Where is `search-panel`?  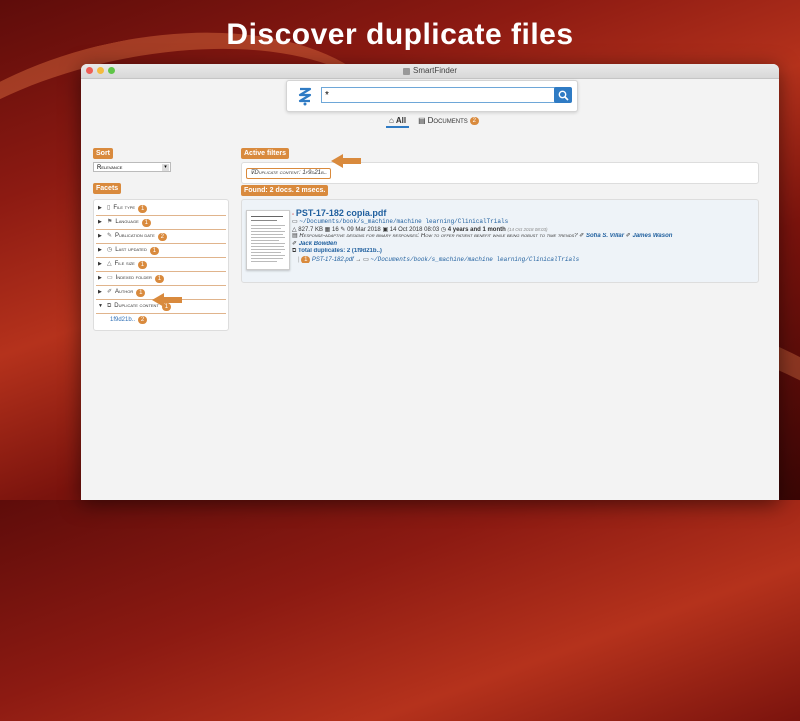 search-panel is located at coordinates (432, 96).